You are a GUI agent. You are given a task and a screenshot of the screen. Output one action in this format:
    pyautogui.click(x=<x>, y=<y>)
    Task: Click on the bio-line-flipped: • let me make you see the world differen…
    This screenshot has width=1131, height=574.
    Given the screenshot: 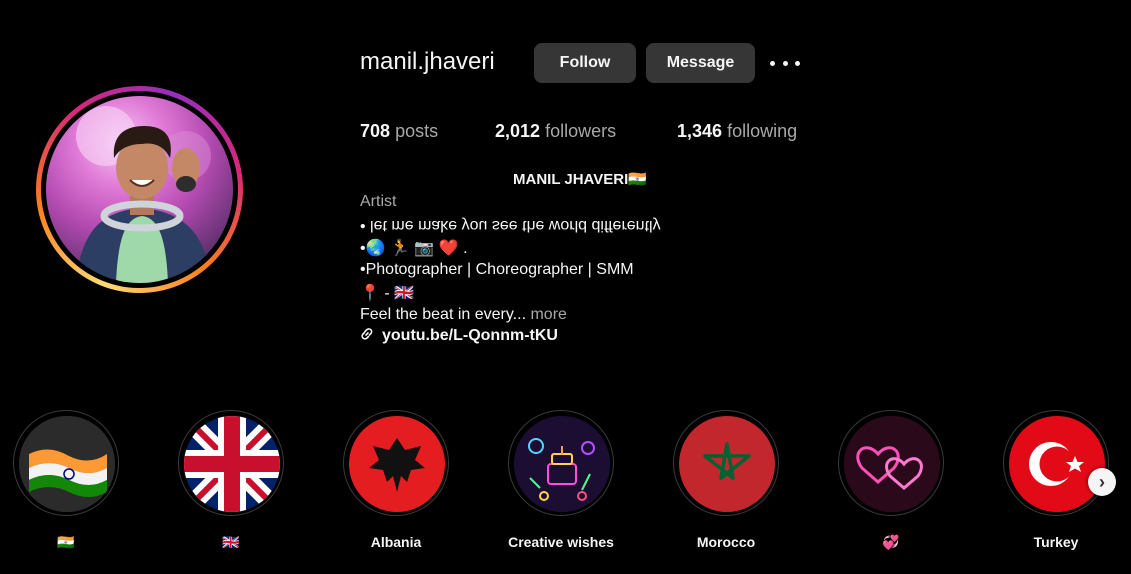 What is the action you would take?
    pyautogui.click(x=510, y=225)
    